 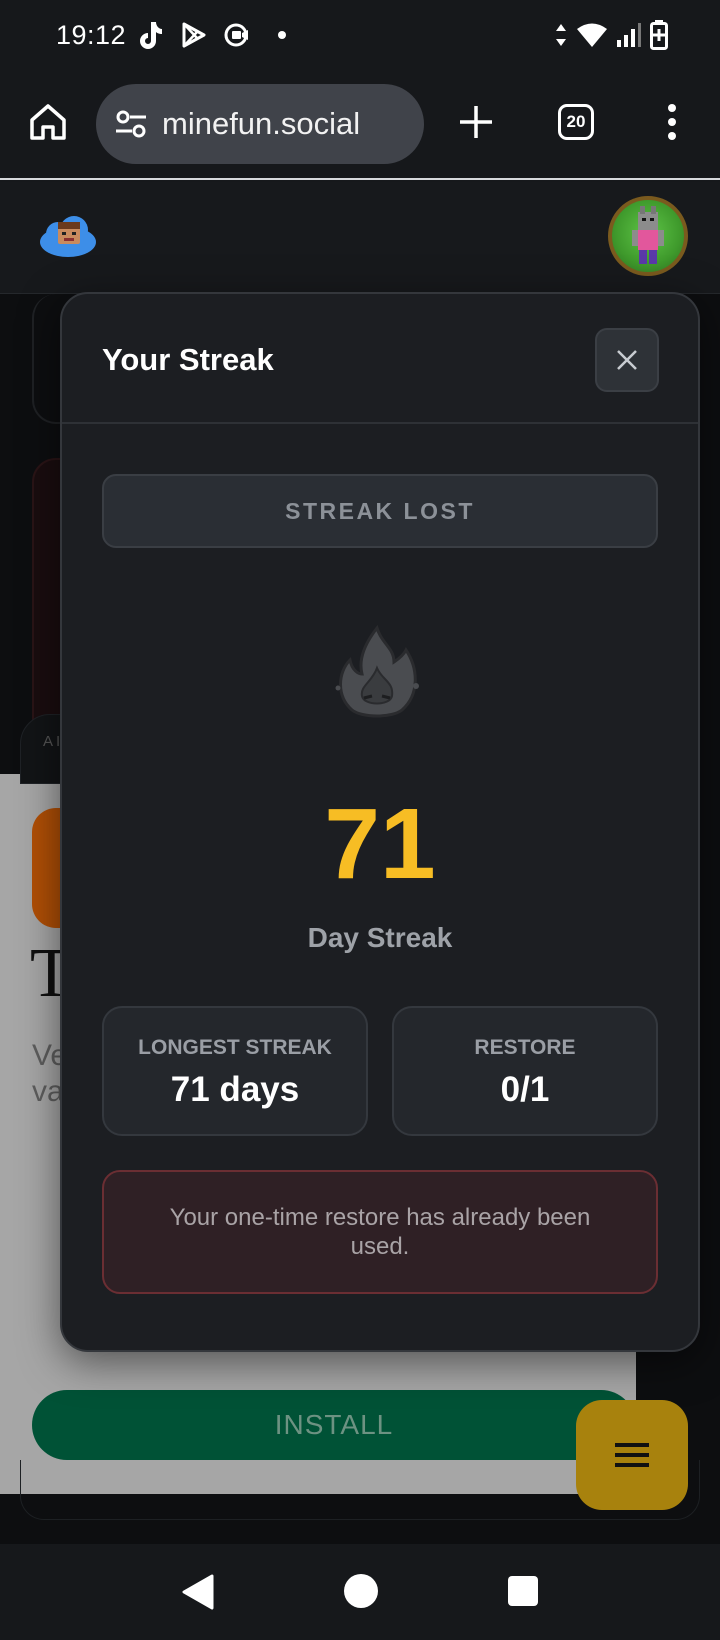 I want to click on menu-icon, so click(x=632, y=1455).